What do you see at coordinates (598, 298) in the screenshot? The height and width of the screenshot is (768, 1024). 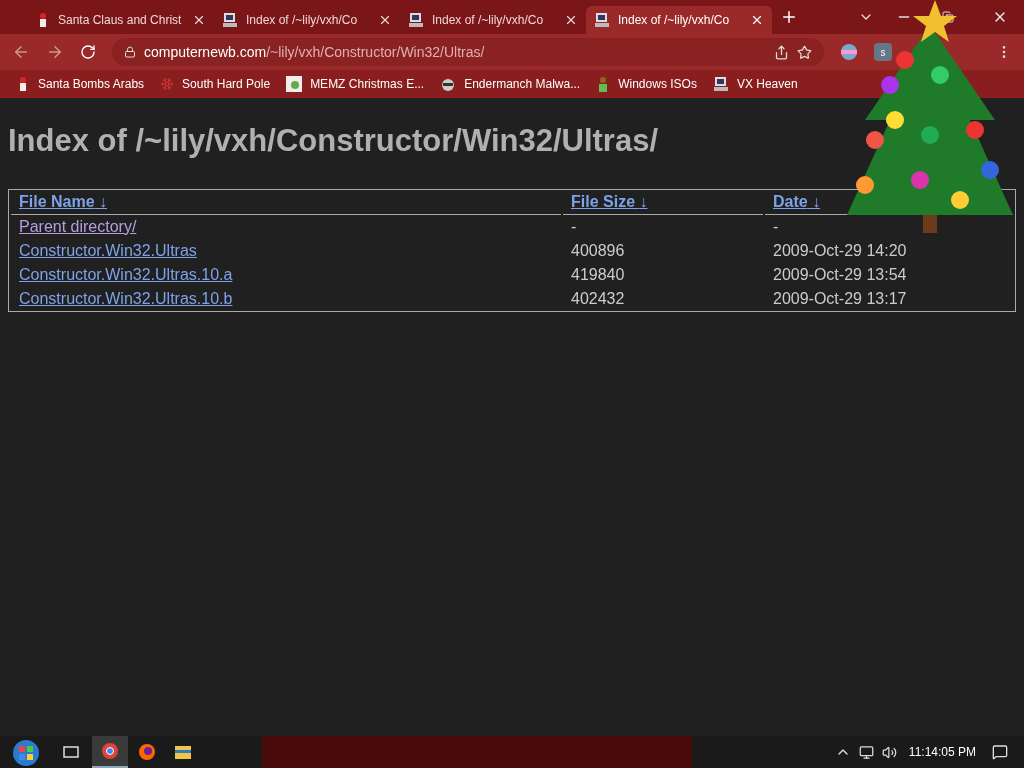 I see `table-cell-text: 402432` at bounding box center [598, 298].